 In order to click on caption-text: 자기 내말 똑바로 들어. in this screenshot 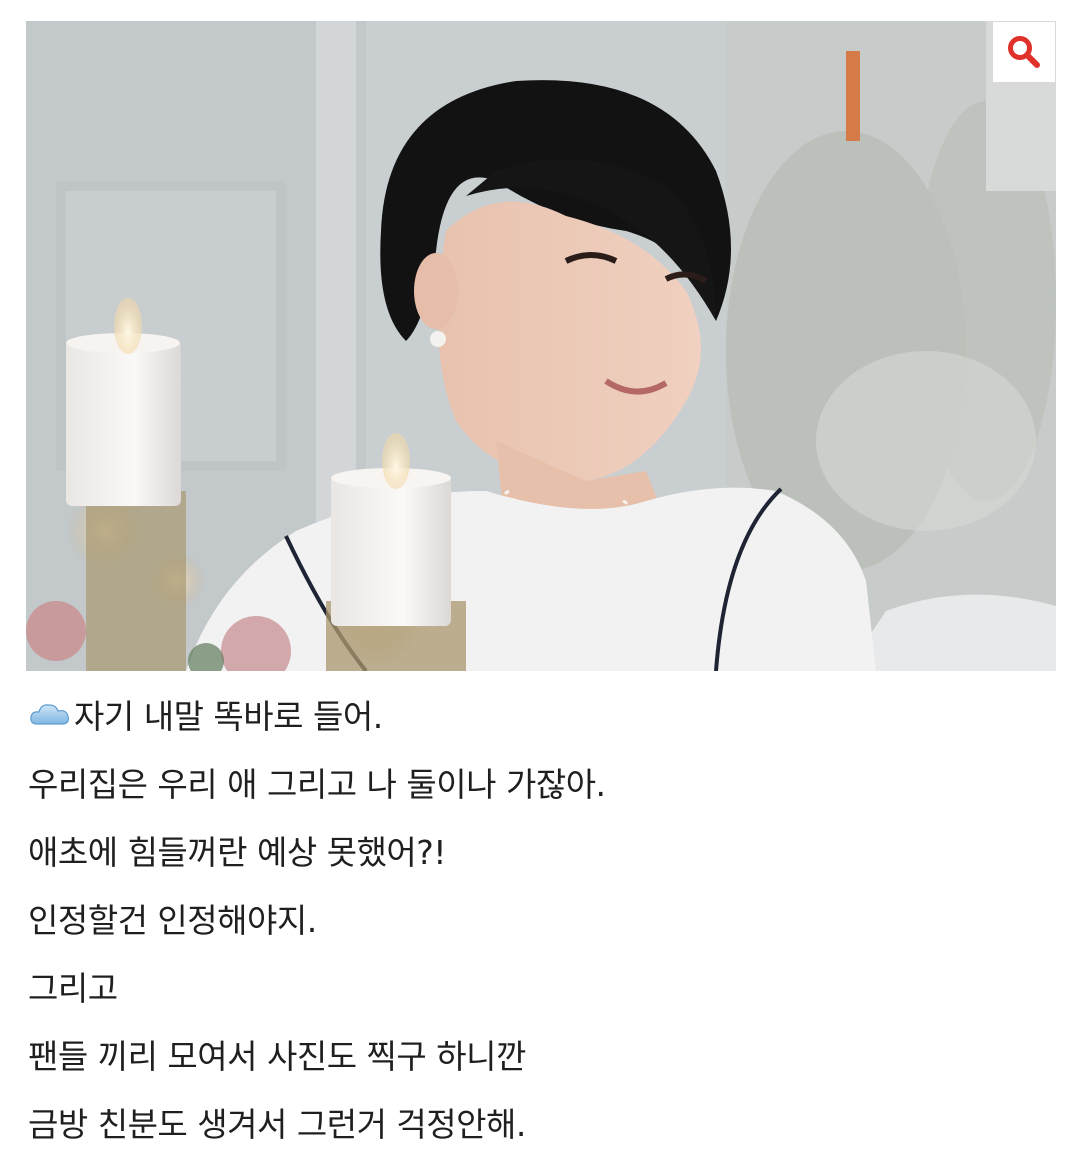, I will do `click(228, 716)`.